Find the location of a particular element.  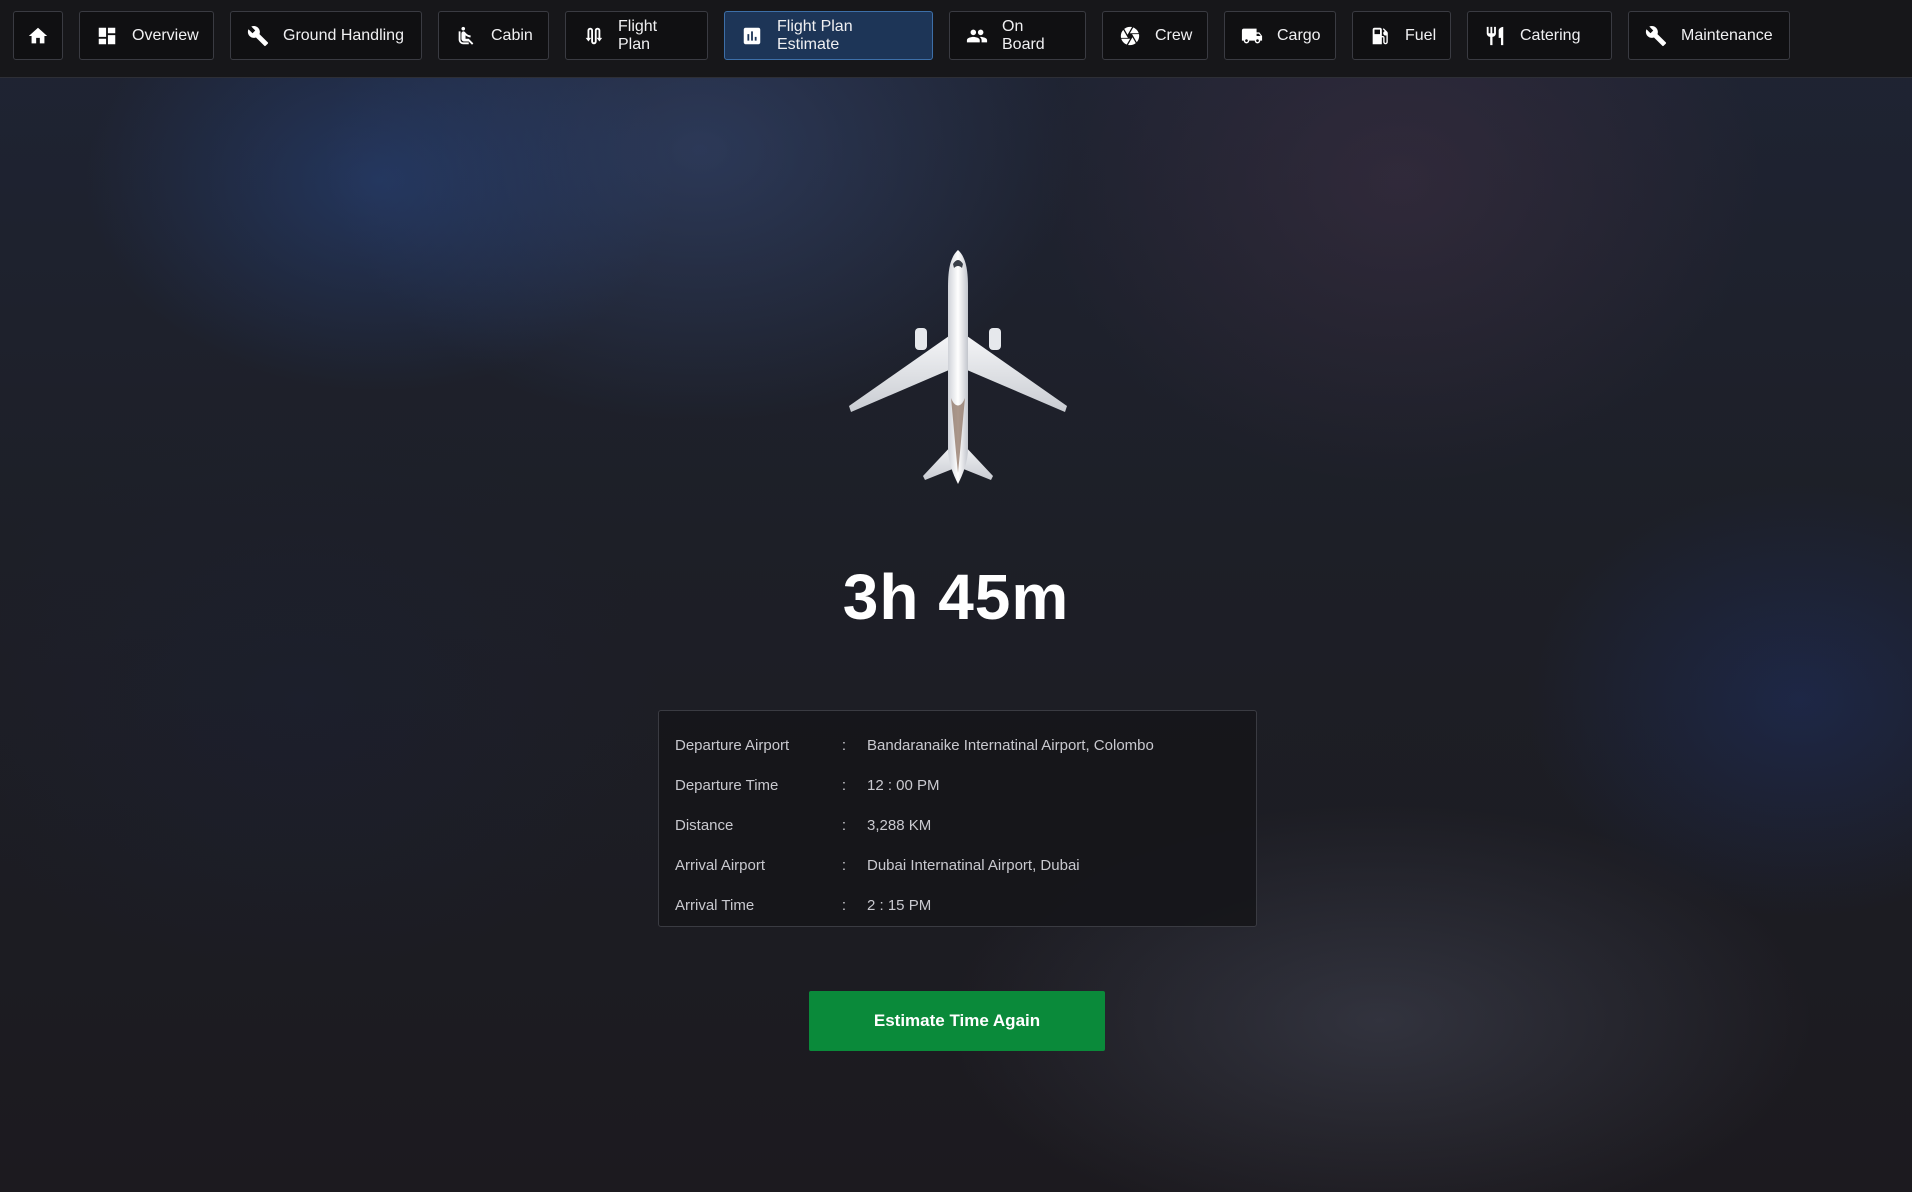

detail-label: Departure Airport is located at coordinates (732, 745).